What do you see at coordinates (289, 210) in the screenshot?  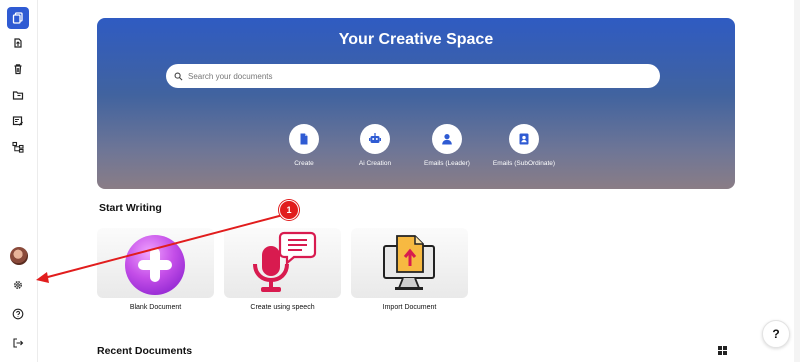 I see `step-badge: 1` at bounding box center [289, 210].